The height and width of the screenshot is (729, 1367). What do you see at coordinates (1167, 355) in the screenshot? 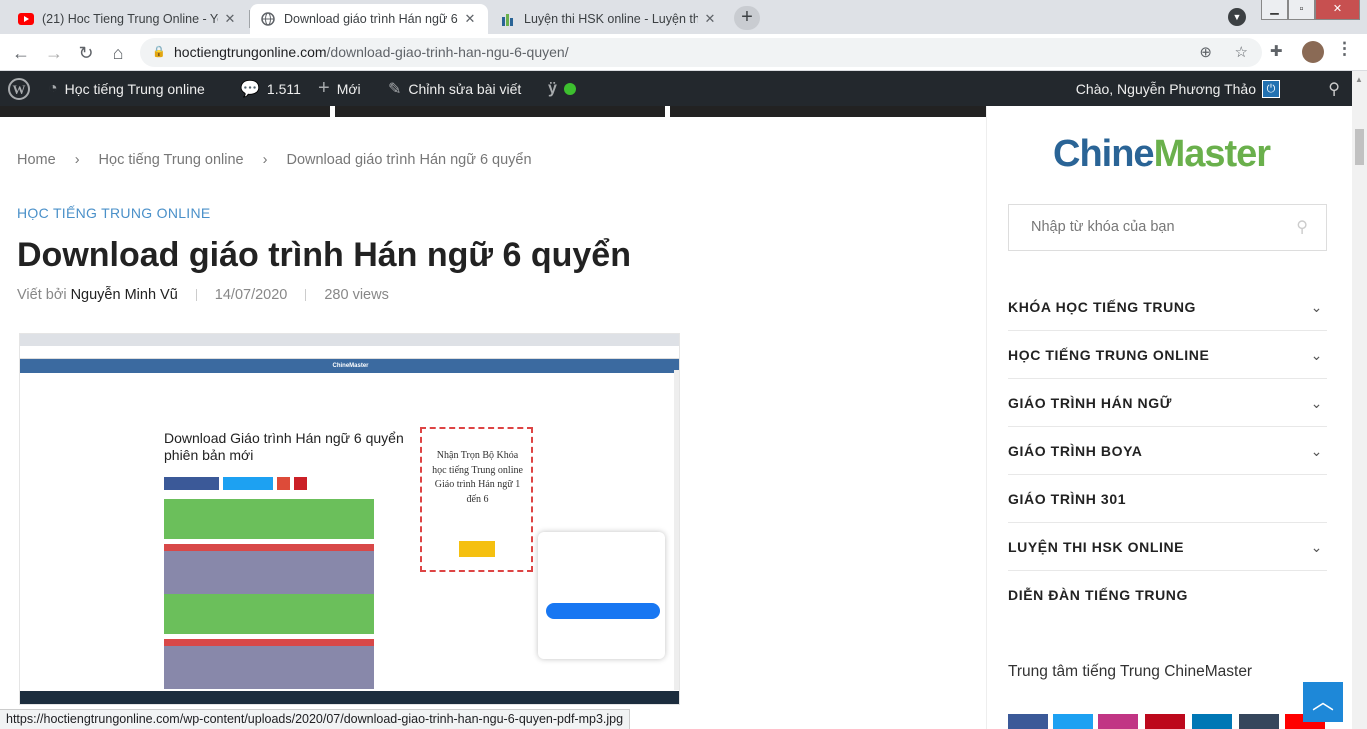
I see `sidebar-item-hoc-online: HỌC TIẾNG TRUNG ONLINE ⌄` at bounding box center [1167, 355].